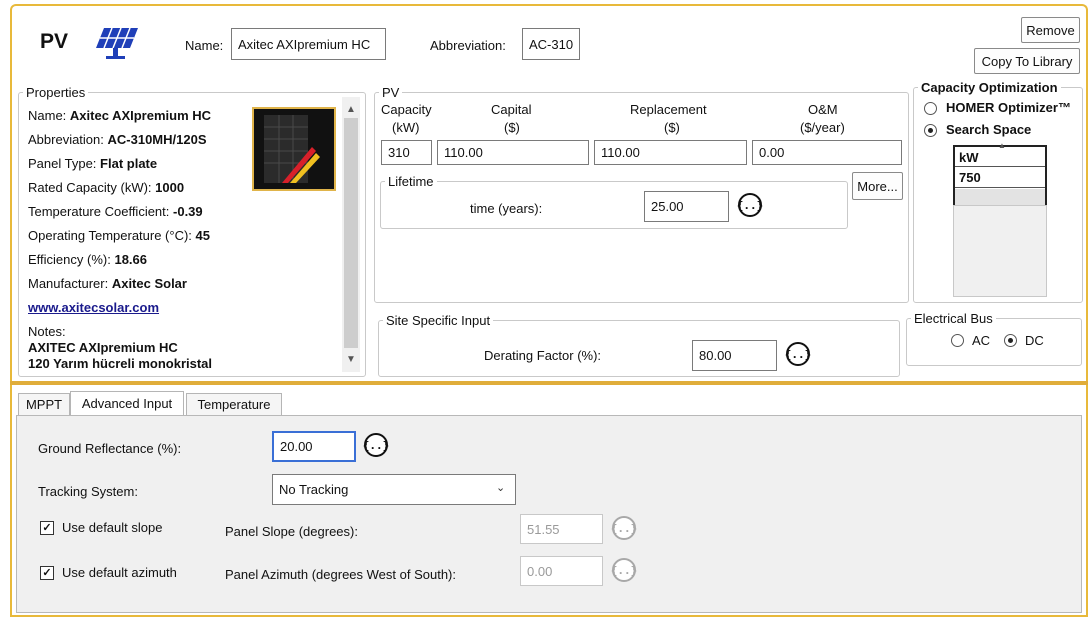 The width and height of the screenshot is (1092, 619). I want to click on scroll-thumb, so click(351, 233).